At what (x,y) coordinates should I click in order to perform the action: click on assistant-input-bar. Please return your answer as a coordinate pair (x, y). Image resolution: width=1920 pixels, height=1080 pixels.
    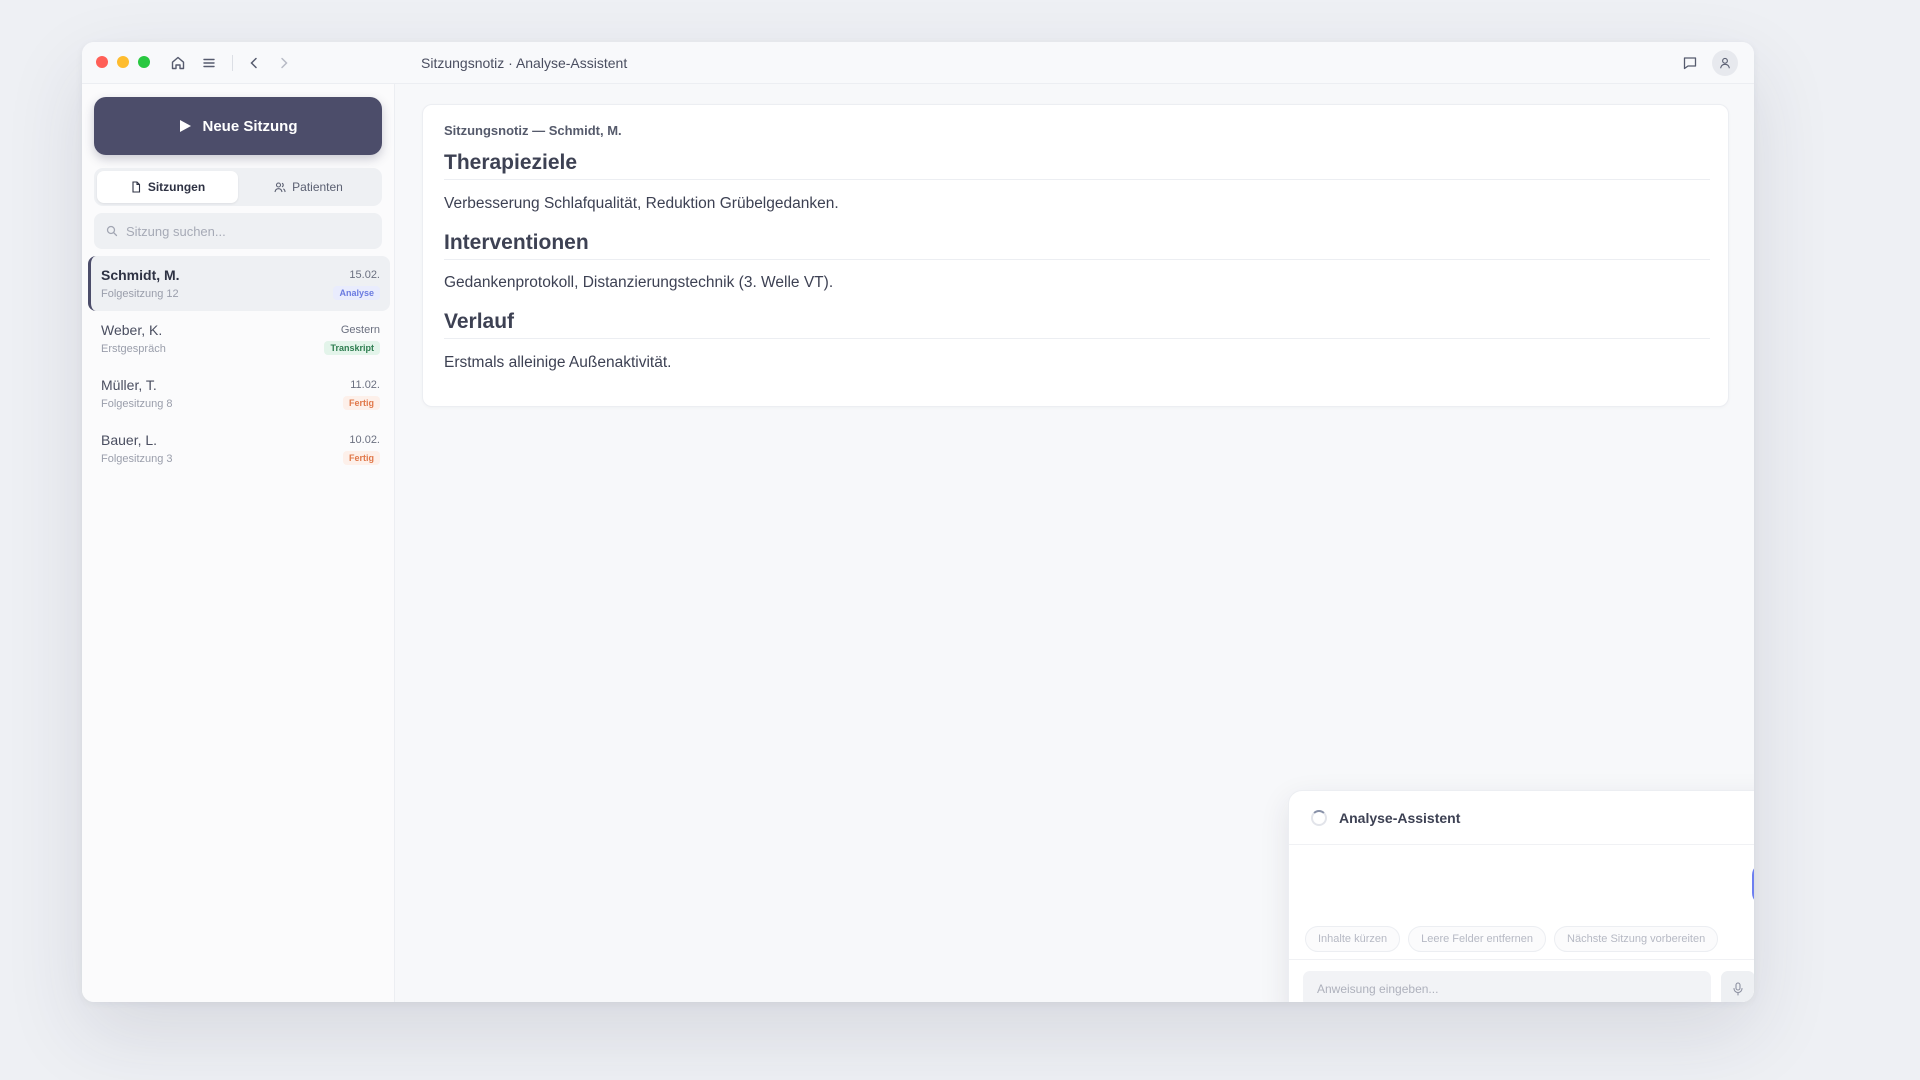
    Looking at the image, I should click on (1521, 980).